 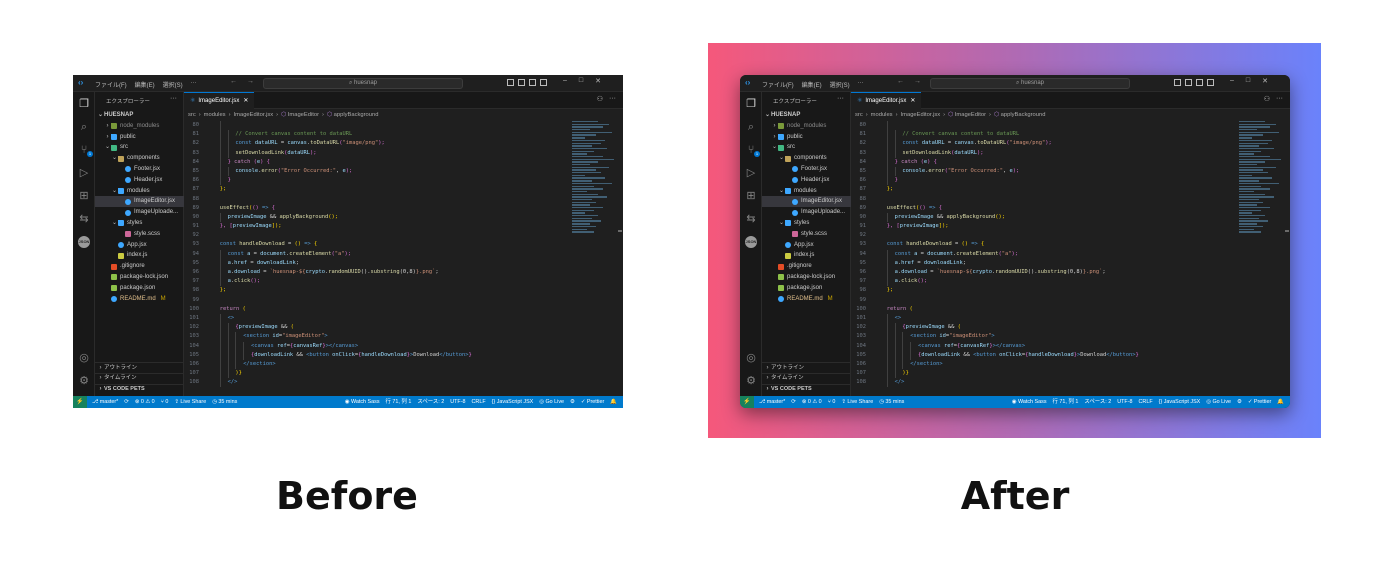 I want to click on account-icon: ◎, so click(x=84, y=358).